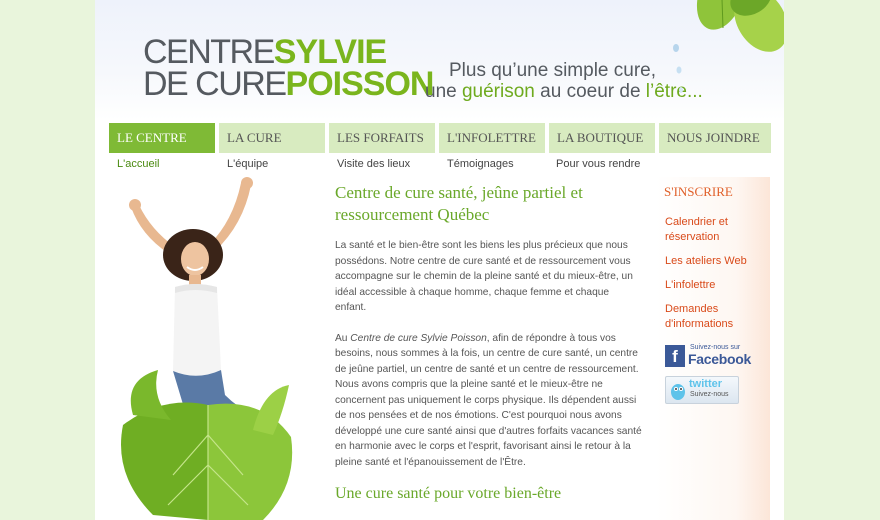  I want to click on sidebar-link-ateliers: Les ateliers Web, so click(714, 261).